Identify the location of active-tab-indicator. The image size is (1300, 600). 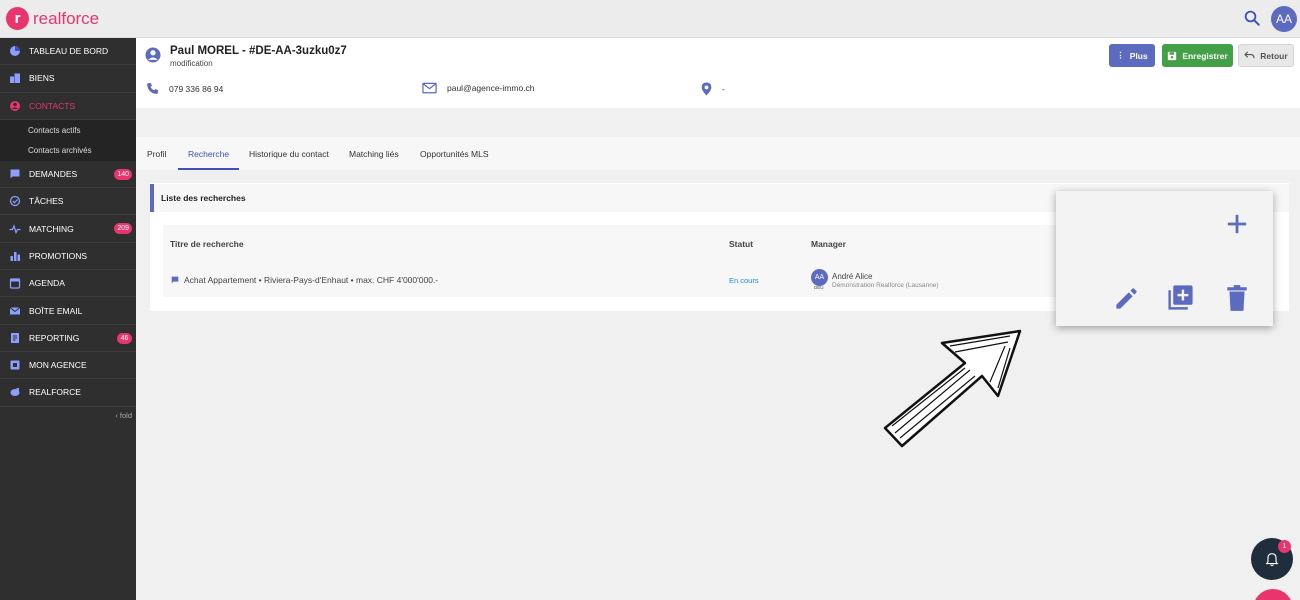
(208, 169).